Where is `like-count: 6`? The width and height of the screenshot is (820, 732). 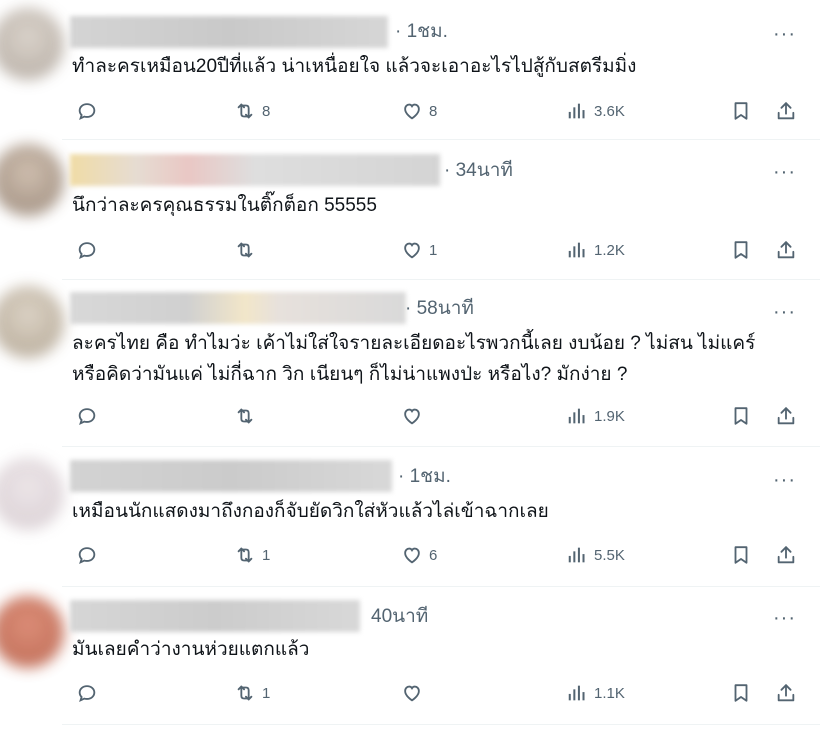
like-count: 6 is located at coordinates (433, 555).